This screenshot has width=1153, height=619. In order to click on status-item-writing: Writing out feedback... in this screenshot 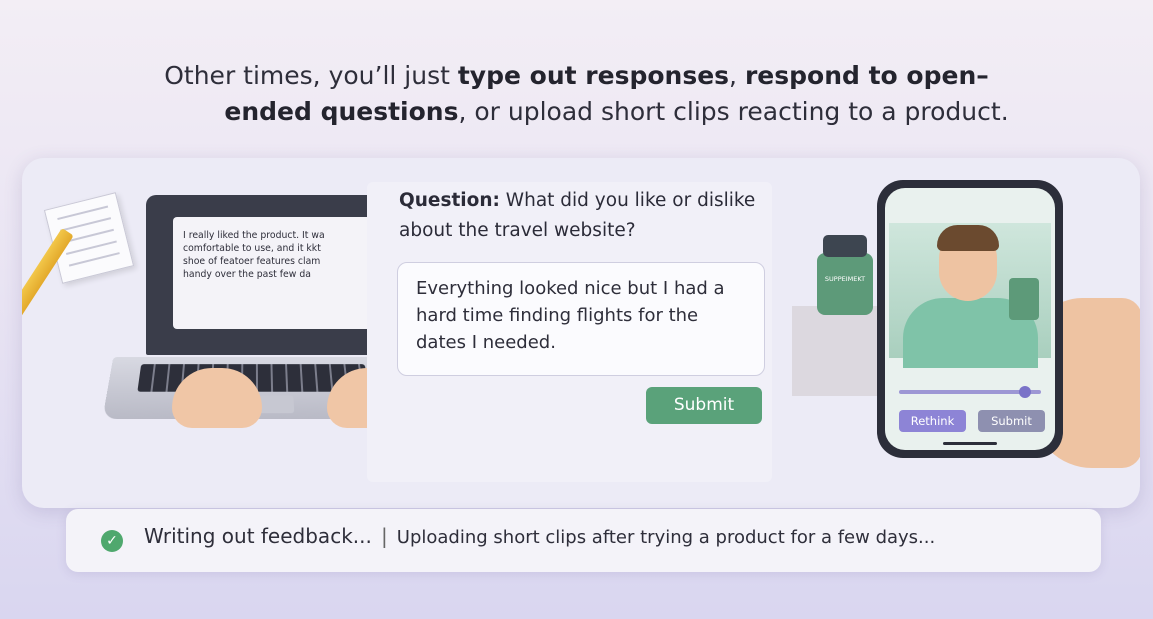, I will do `click(258, 536)`.